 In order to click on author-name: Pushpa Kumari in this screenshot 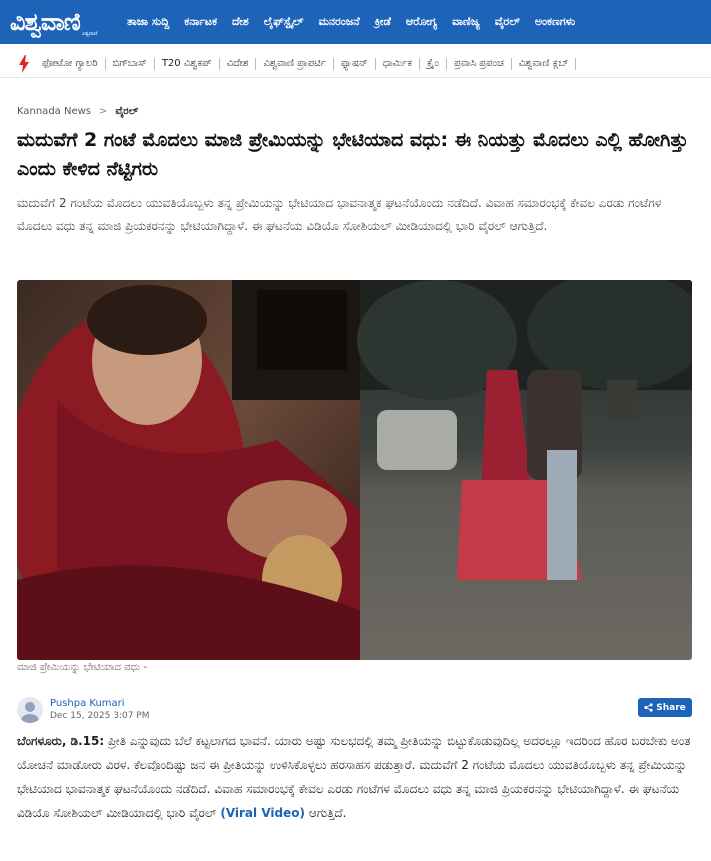, I will do `click(99, 703)`.